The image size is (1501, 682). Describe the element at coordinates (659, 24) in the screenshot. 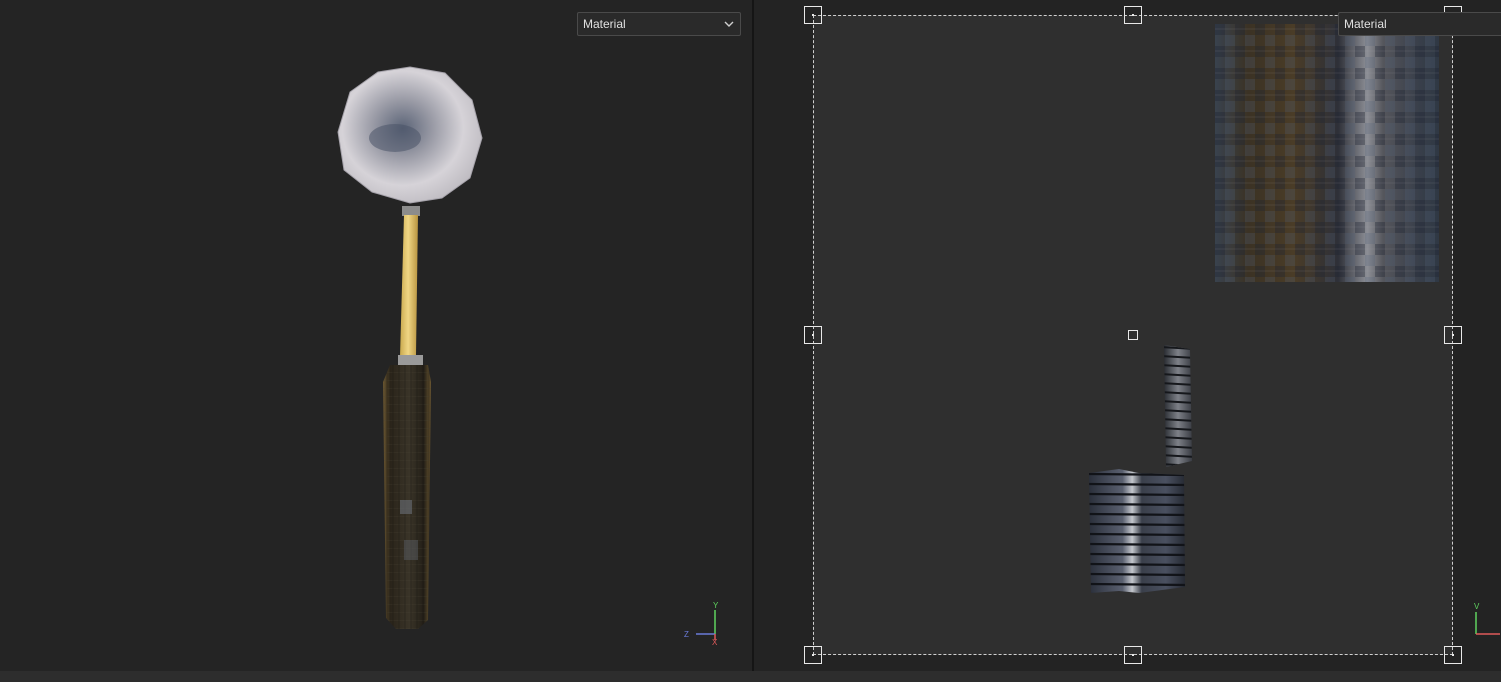

I see `material-dropdown-3d: Material` at that location.